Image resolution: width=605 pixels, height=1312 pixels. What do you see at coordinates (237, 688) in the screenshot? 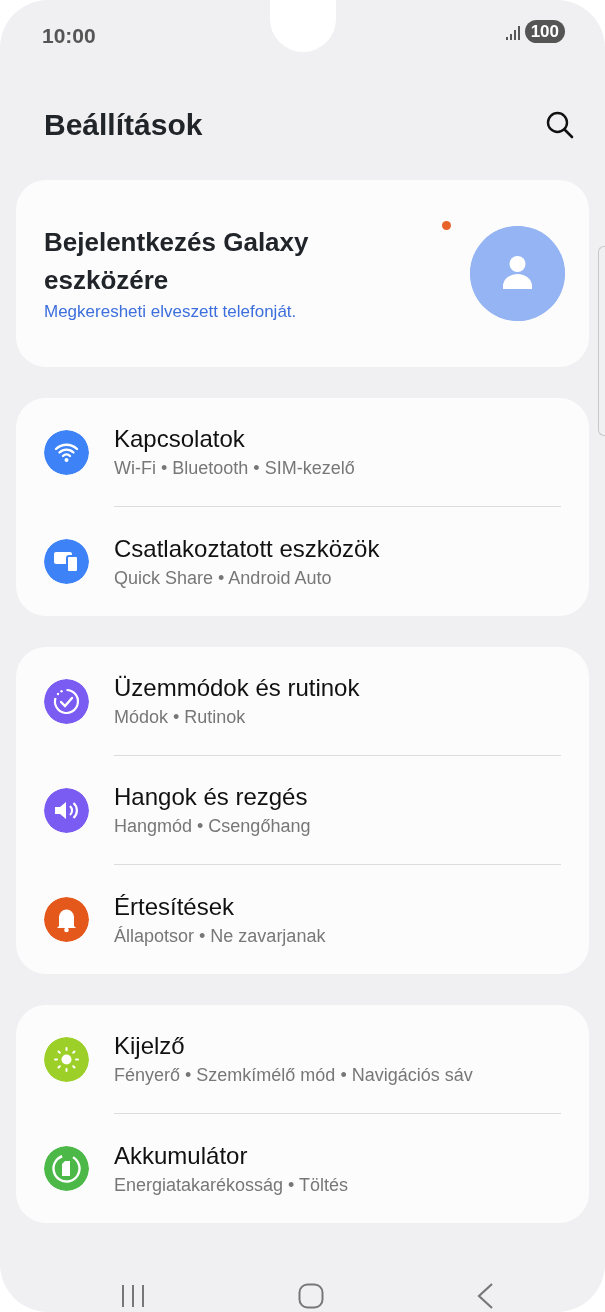
I see `item-title: Üzemmódok és rutinok` at bounding box center [237, 688].